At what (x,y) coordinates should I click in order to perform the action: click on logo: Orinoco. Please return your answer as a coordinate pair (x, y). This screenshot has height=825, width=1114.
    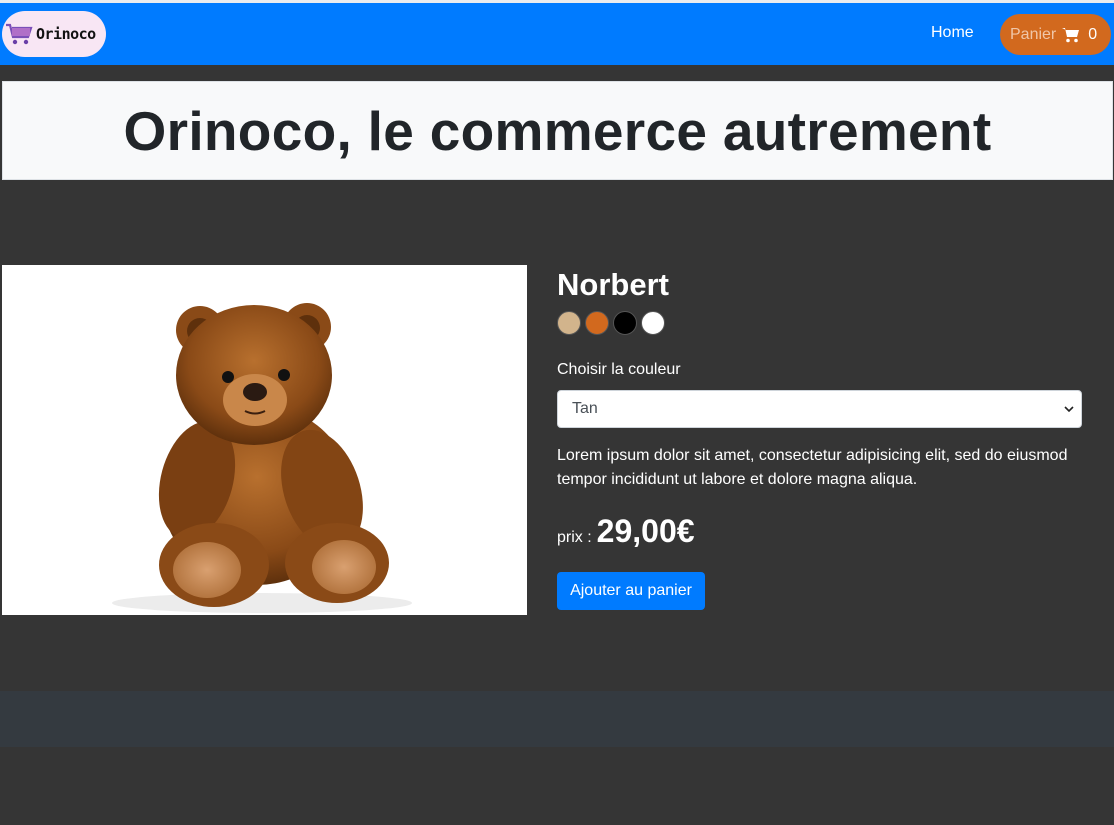
    Looking at the image, I should click on (54, 34).